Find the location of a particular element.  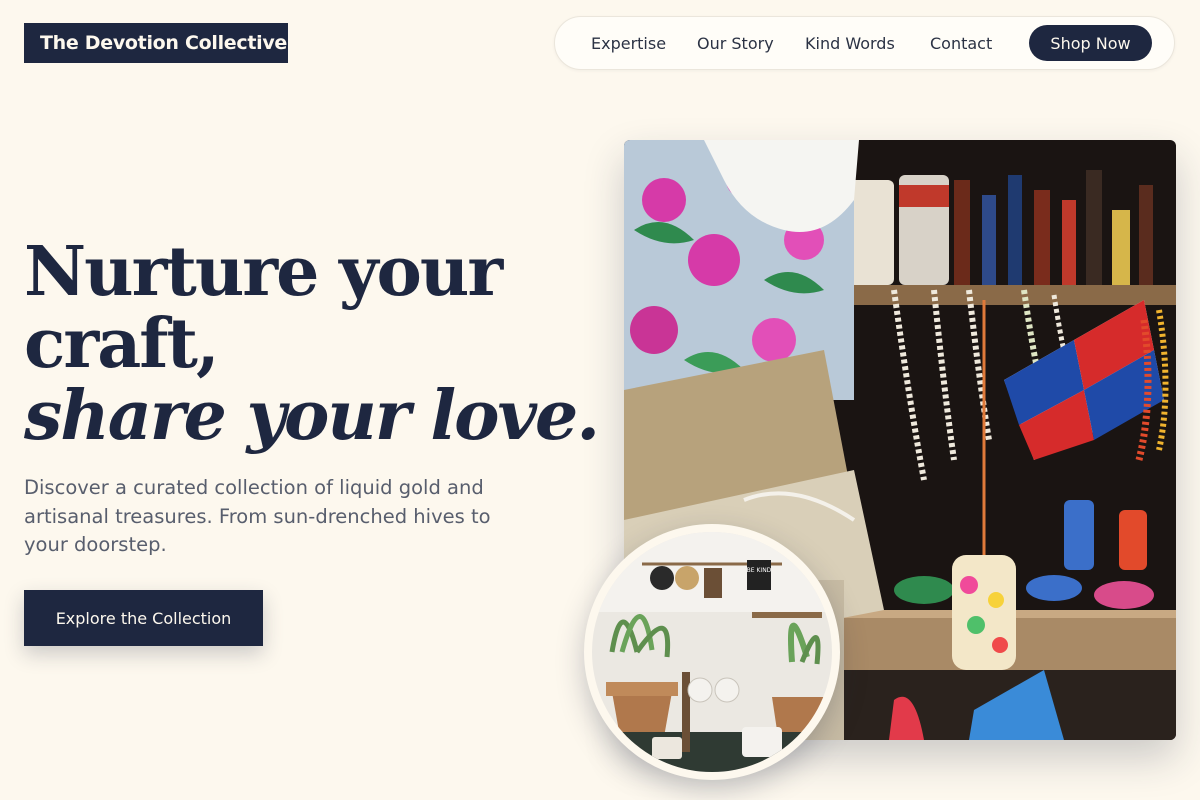

headline-line-3: share your love. is located at coordinates (312, 416).